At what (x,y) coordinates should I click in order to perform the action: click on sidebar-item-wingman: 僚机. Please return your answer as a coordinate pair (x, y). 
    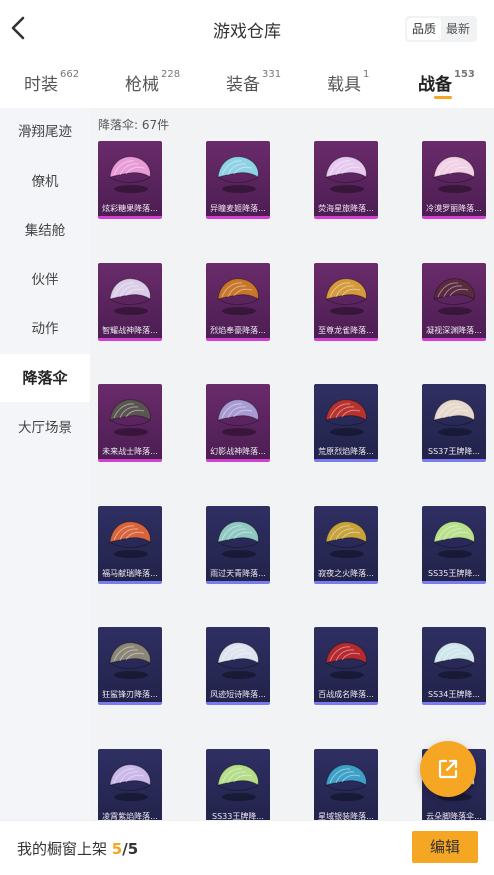
    Looking at the image, I should click on (45, 182).